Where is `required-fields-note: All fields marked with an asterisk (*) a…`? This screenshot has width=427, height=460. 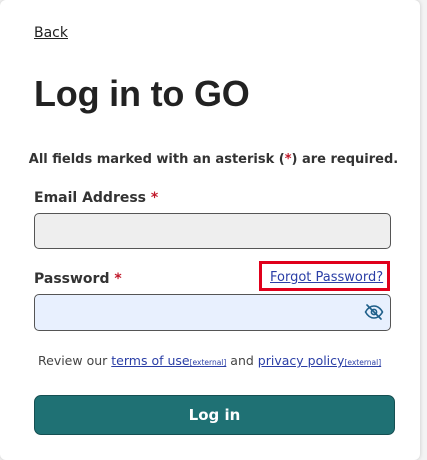 required-fields-note: All fields marked with an asterisk (*) a… is located at coordinates (213, 160).